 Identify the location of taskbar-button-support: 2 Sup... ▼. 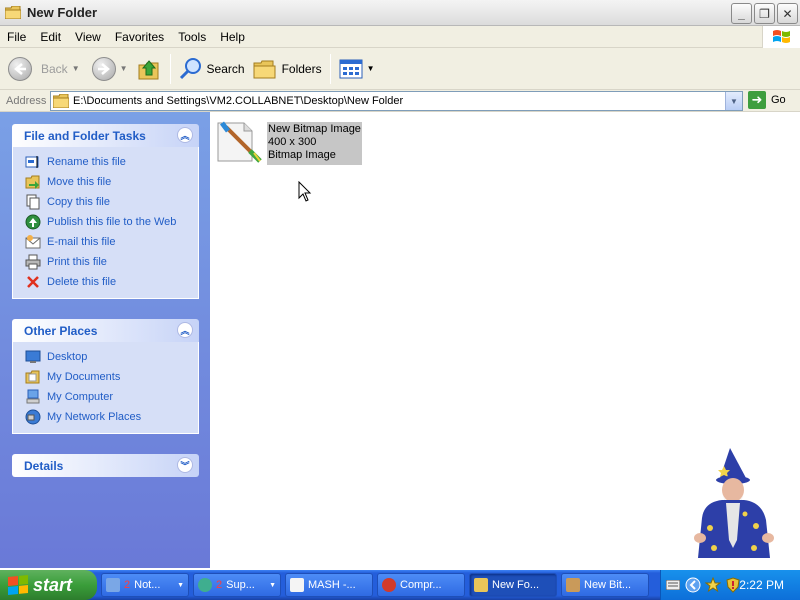
(237, 585).